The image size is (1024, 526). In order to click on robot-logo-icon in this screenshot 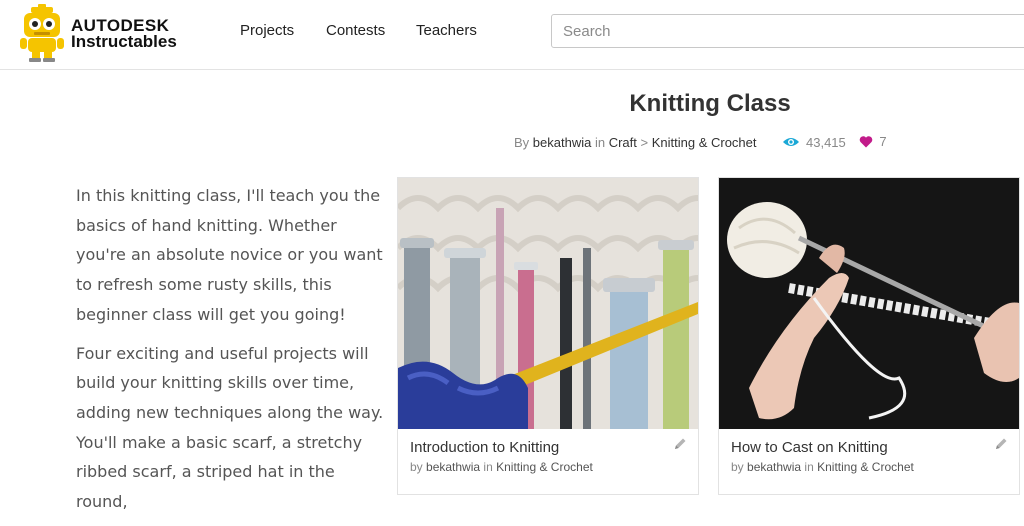, I will do `click(42, 33)`.